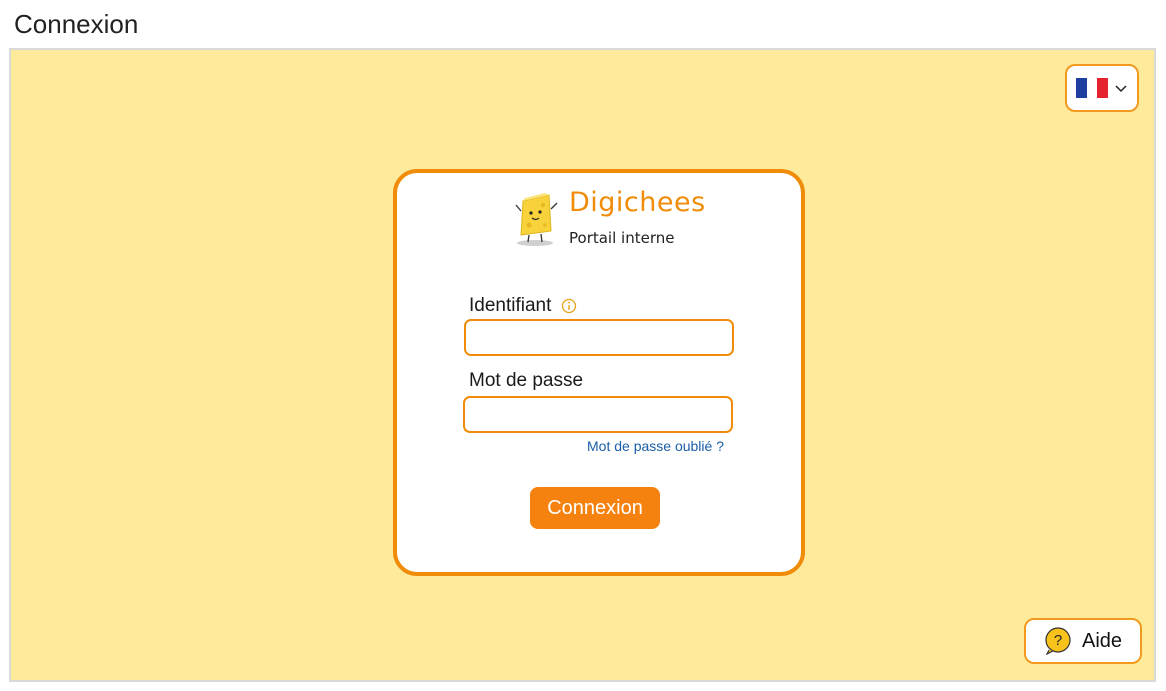 The width and height of the screenshot is (1166, 691). I want to click on username-label: Identifiant, so click(523, 306).